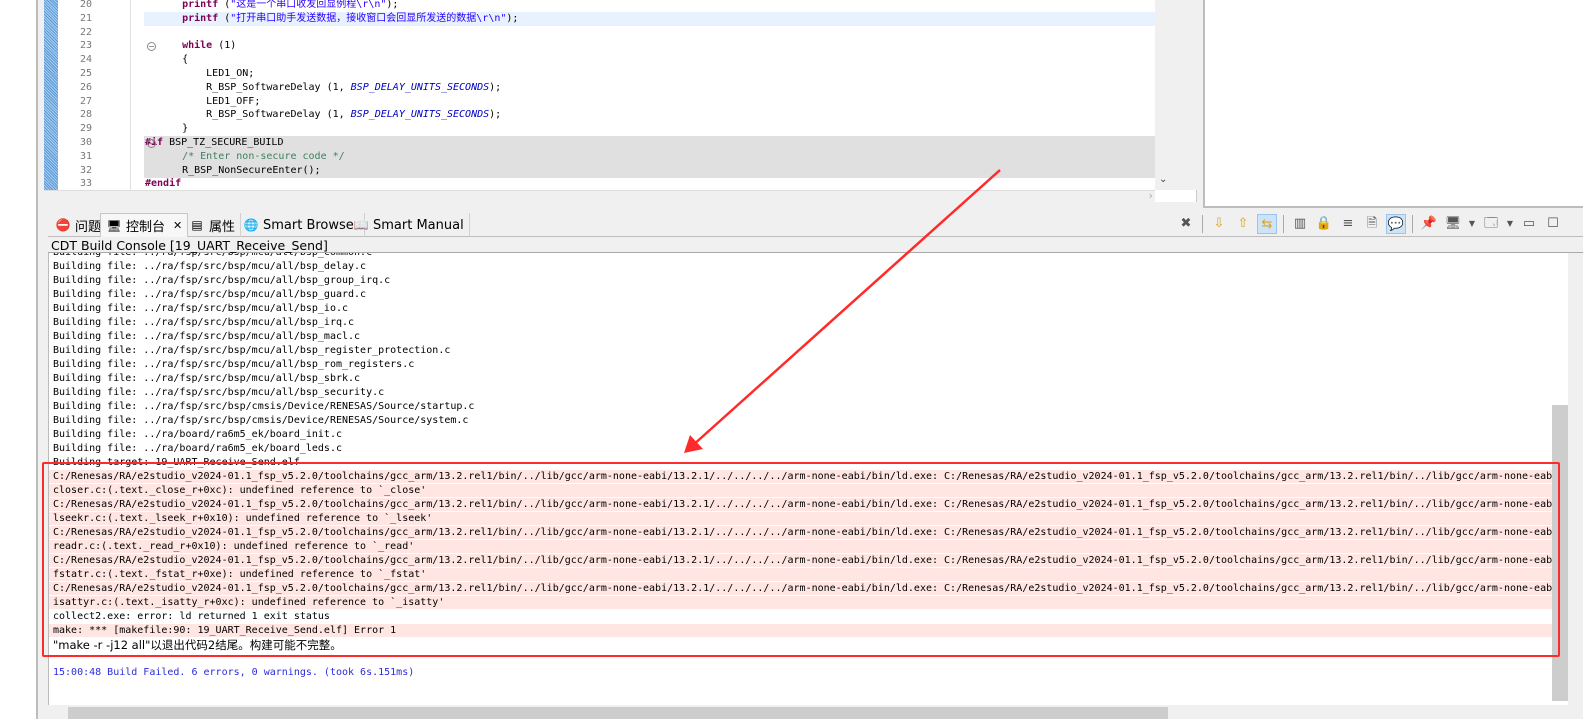 Image resolution: width=1583 pixels, height=719 pixels. Describe the element at coordinates (86, 170) in the screenshot. I see `line-number: 32` at that location.